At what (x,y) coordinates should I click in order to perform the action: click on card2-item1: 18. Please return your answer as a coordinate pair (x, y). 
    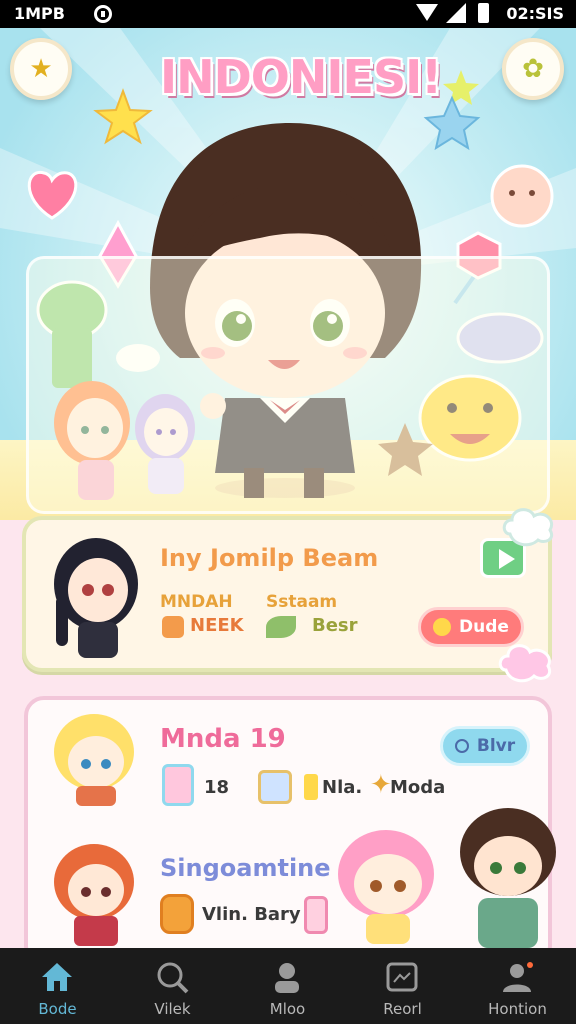
    Looking at the image, I should click on (217, 787).